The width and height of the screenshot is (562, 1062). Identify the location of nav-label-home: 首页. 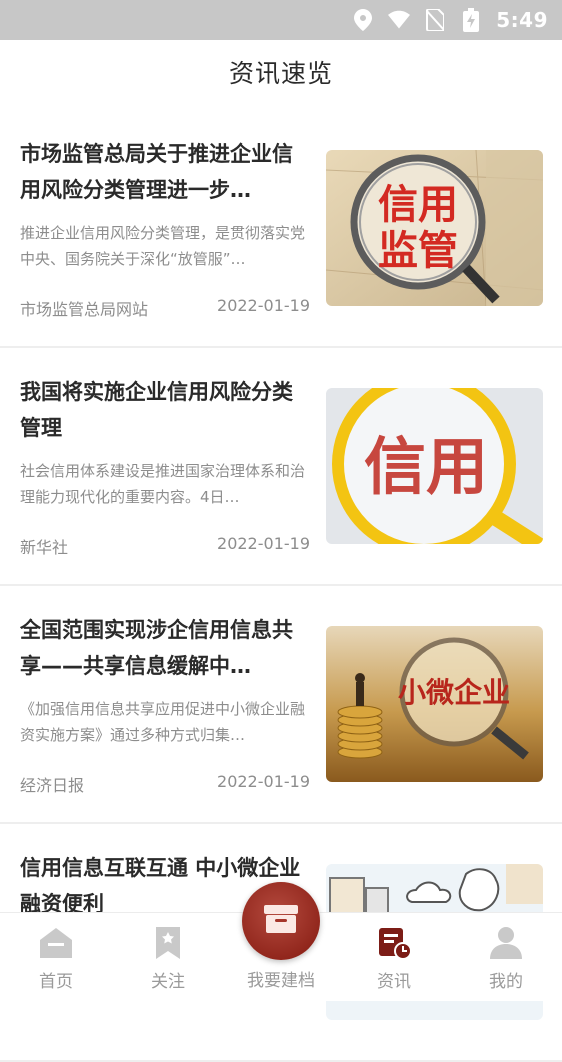
(56, 982).